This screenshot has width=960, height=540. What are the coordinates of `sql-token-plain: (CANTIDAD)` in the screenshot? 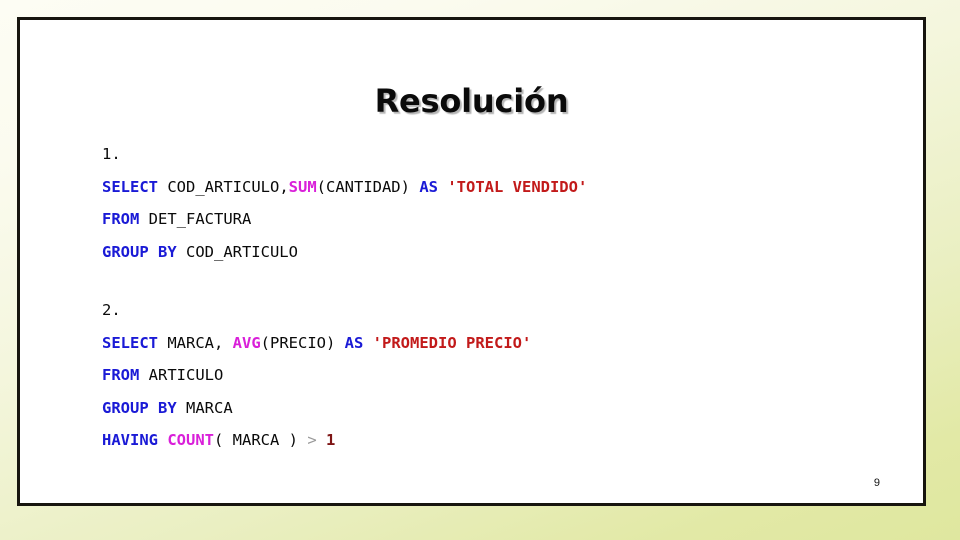 It's located at (368, 186).